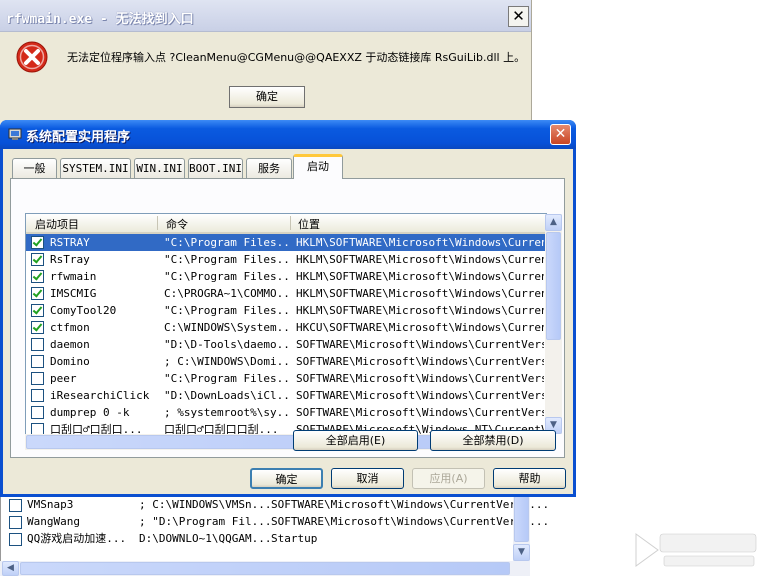  Describe the element at coordinates (177, 224) in the screenshot. I see `column-header-command: 命令` at that location.